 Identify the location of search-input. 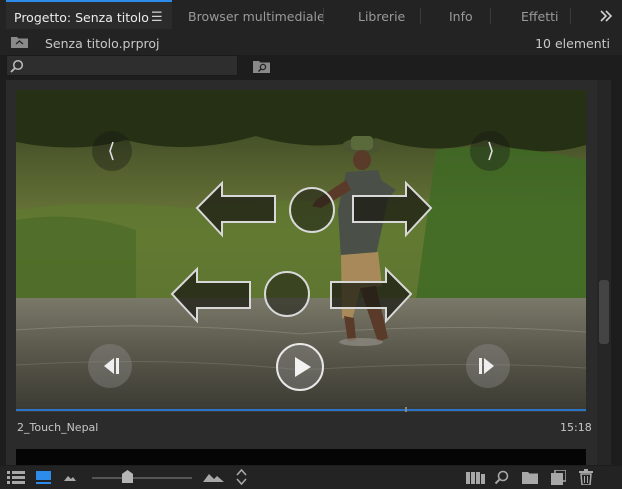
(122, 65).